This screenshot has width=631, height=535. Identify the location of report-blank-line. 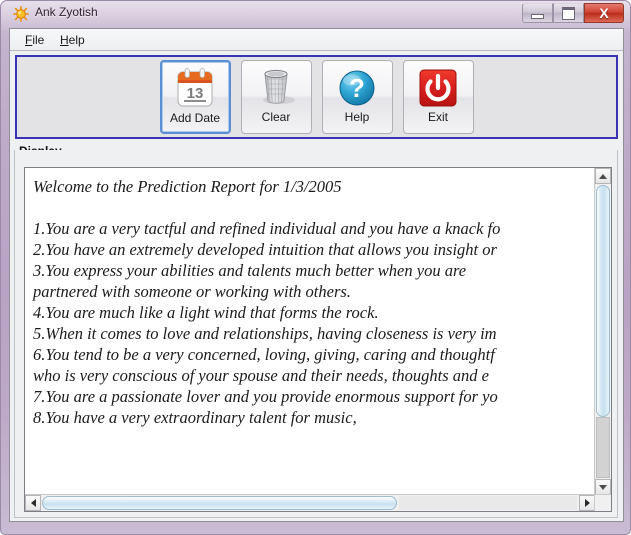
(314, 207).